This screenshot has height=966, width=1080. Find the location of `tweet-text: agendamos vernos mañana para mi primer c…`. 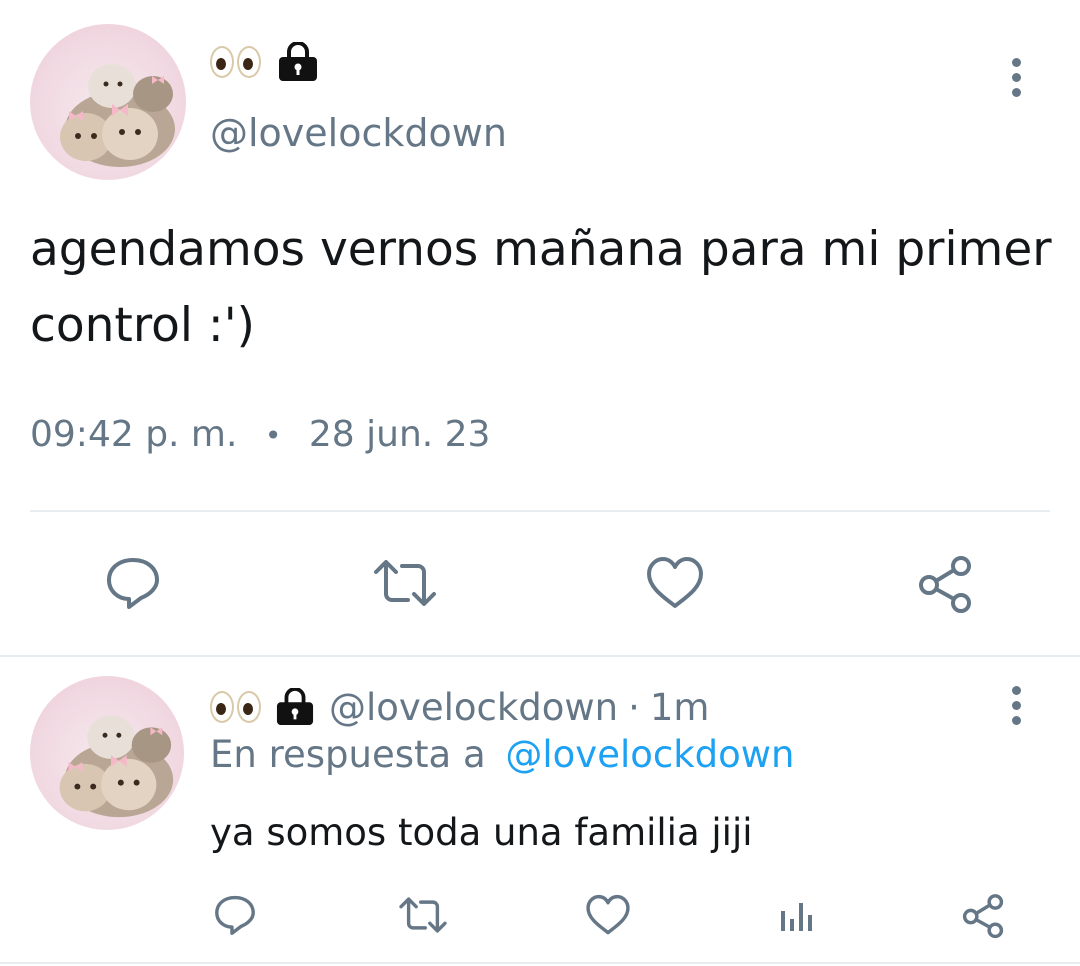

tweet-text: agendamos vernos mañana para mi primer c… is located at coordinates (541, 287).